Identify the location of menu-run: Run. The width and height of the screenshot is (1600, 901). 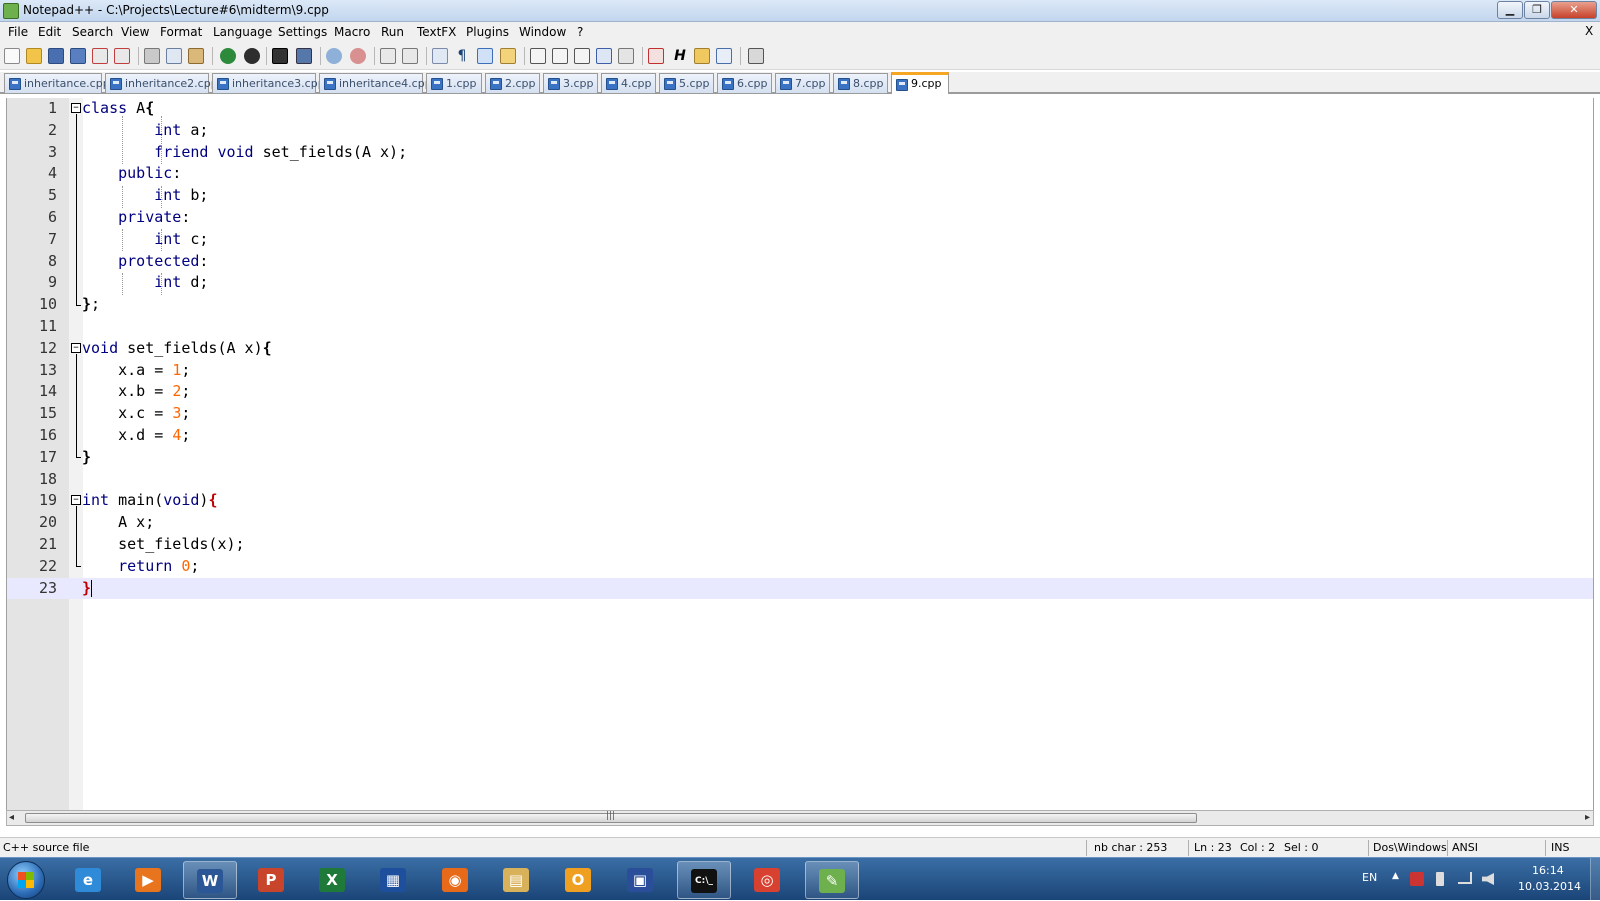
(392, 32).